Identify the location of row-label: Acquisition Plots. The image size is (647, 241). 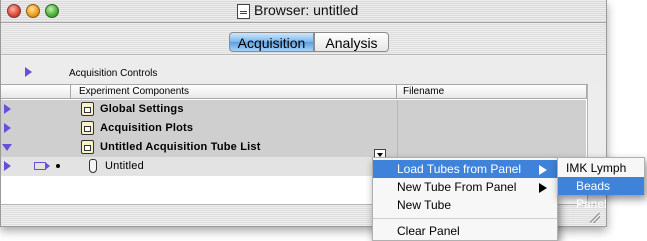
(147, 128).